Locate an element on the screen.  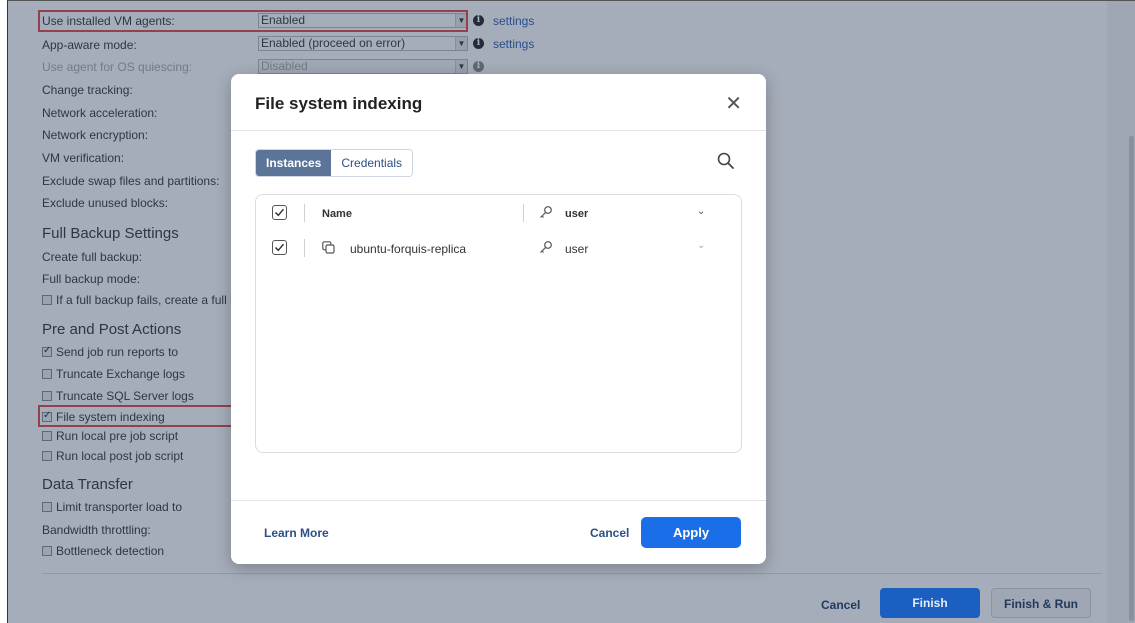
instance-user: user is located at coordinates (576, 249).